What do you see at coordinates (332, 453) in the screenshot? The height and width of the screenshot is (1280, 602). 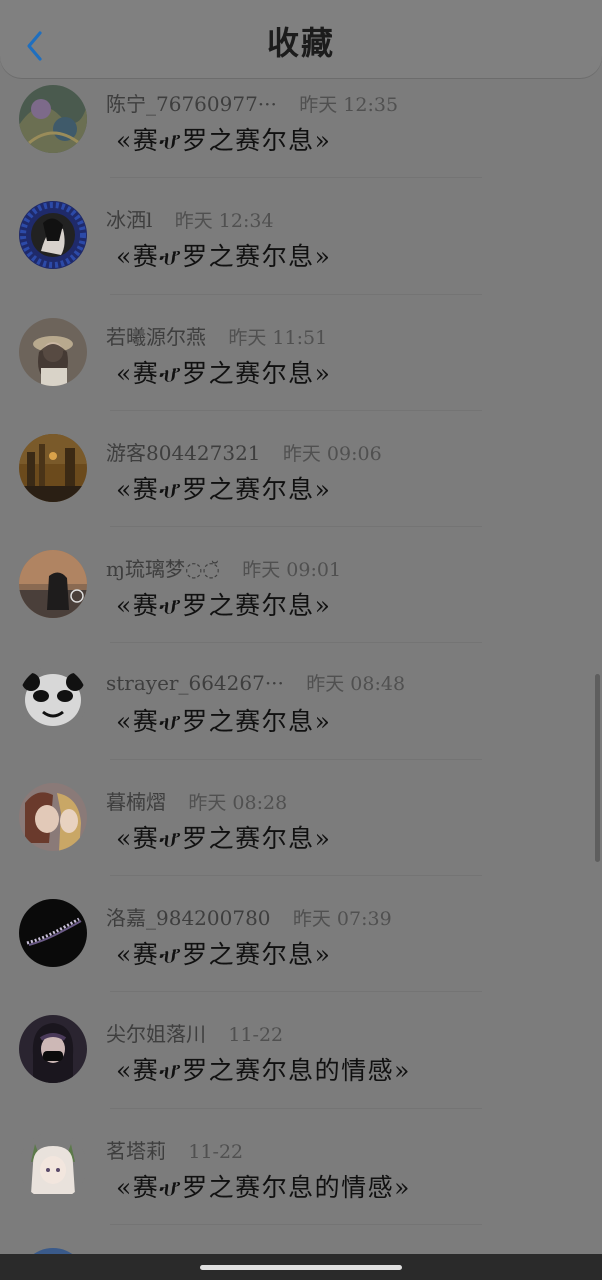 I see `timestamp: 昨天 09:06` at bounding box center [332, 453].